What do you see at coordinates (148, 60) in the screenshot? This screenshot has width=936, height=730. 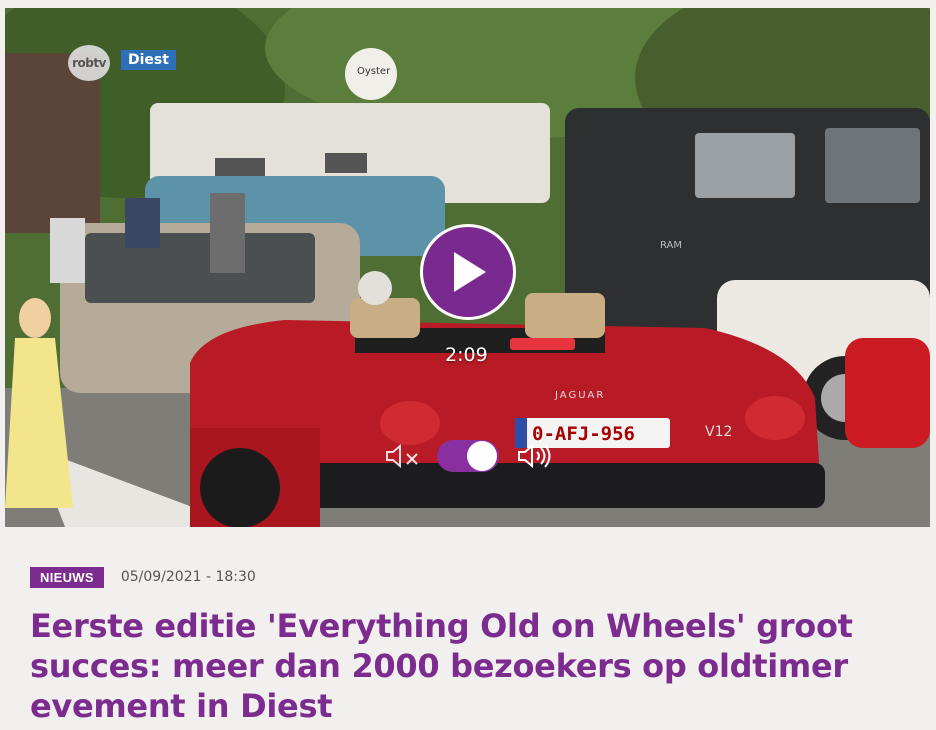 I see `location-badge: Diest` at bounding box center [148, 60].